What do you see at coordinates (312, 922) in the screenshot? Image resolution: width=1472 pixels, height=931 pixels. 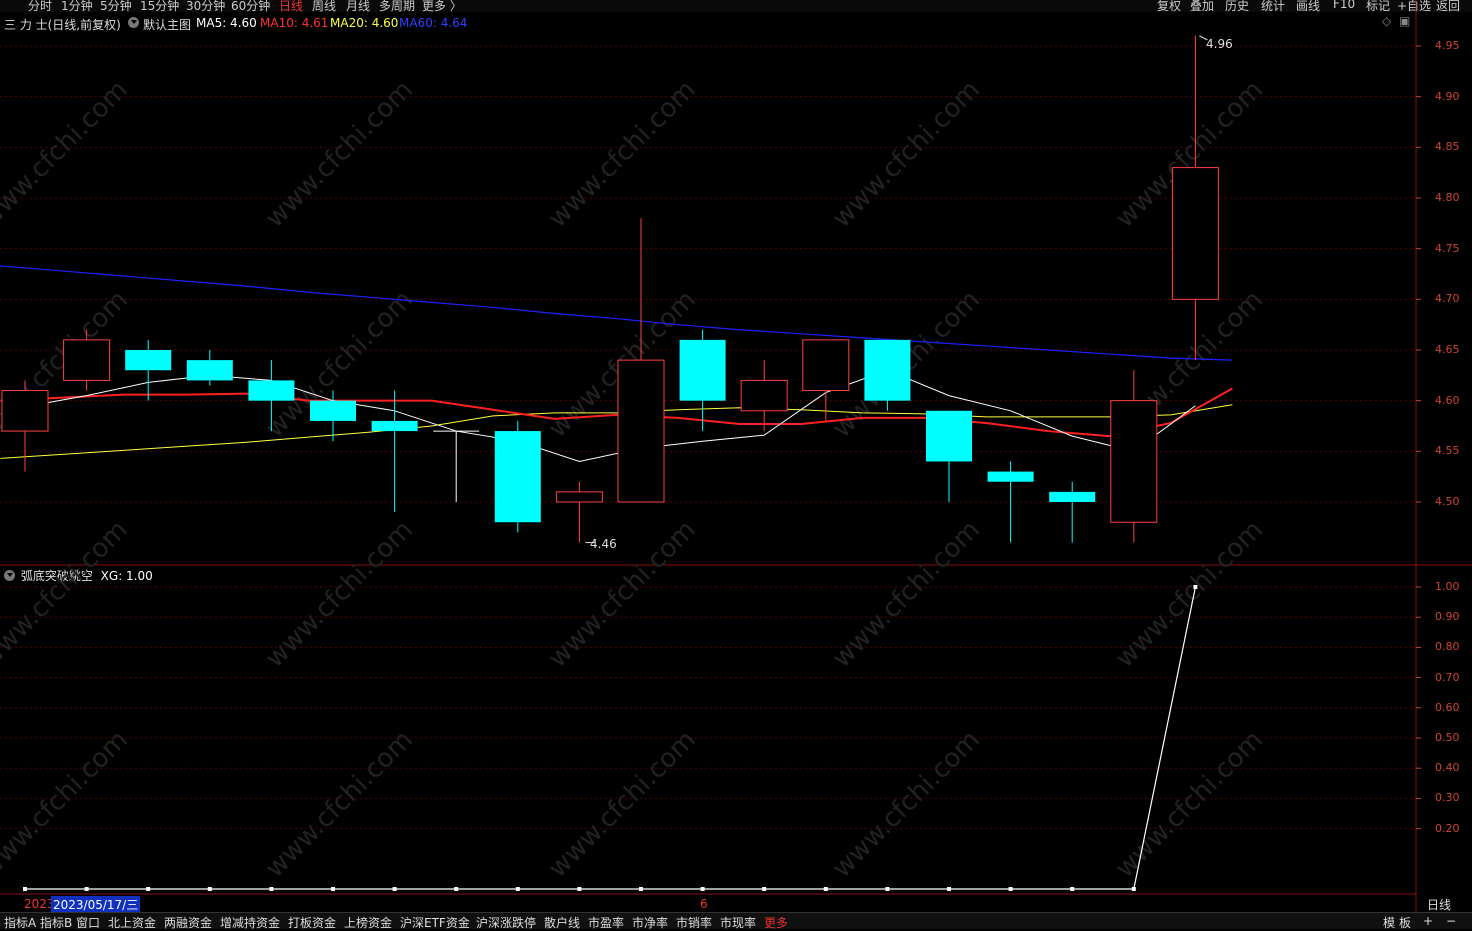 I see `indicator-tab-6: 打板资金` at bounding box center [312, 922].